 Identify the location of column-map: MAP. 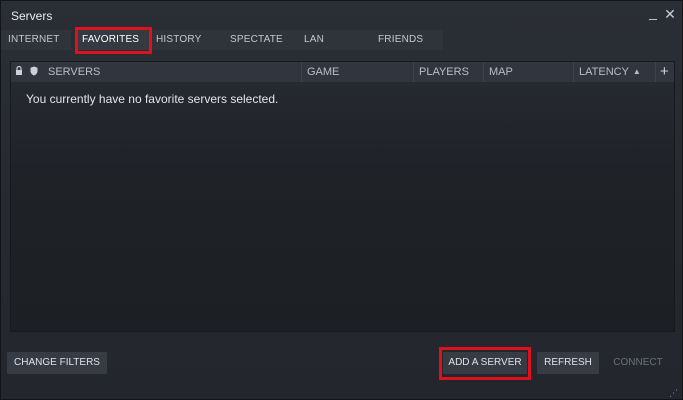
(528, 72).